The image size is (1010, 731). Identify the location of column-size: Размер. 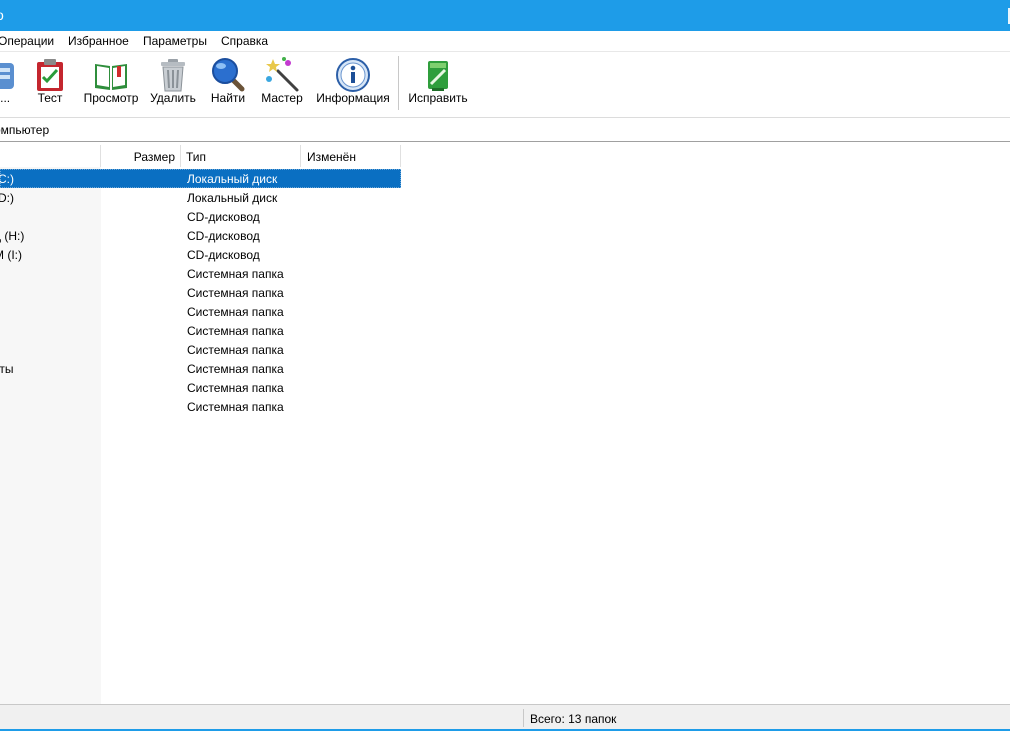
(141, 156).